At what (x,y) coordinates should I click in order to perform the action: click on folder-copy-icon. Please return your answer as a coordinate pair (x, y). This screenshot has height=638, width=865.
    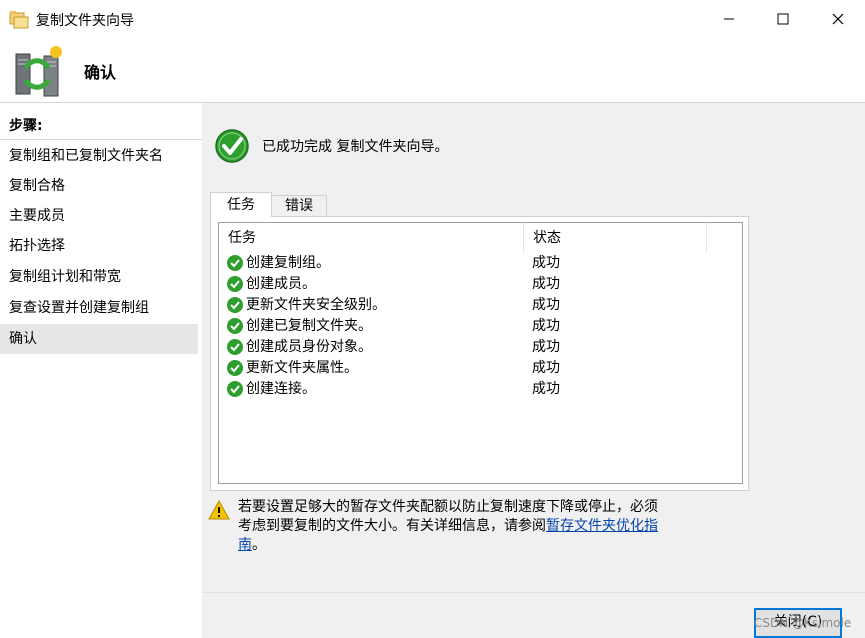
    Looking at the image, I should click on (19, 19).